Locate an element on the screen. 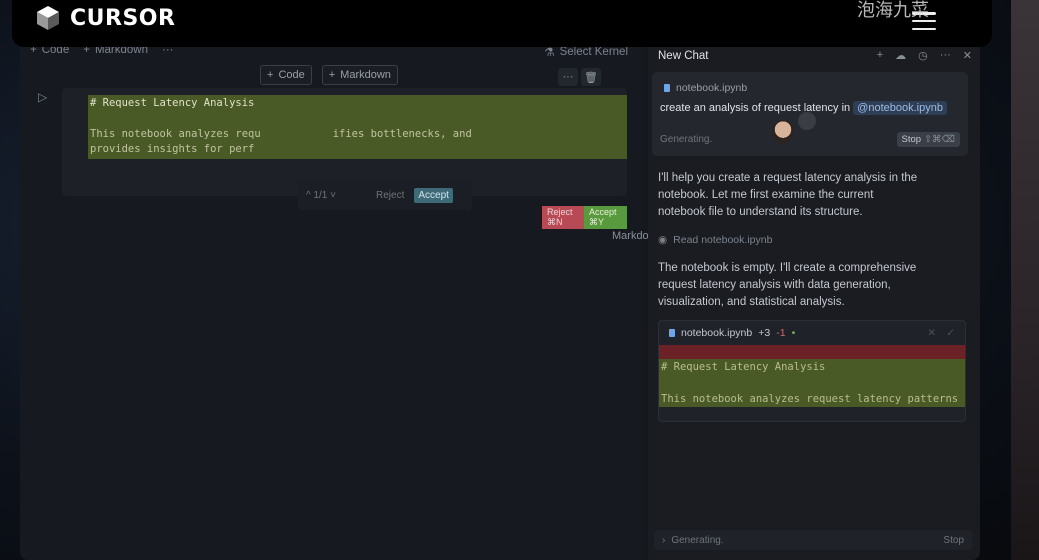 The width and height of the screenshot is (1039, 560). read-file-action: ◉ Read notebook.ipynb is located at coordinates (715, 240).